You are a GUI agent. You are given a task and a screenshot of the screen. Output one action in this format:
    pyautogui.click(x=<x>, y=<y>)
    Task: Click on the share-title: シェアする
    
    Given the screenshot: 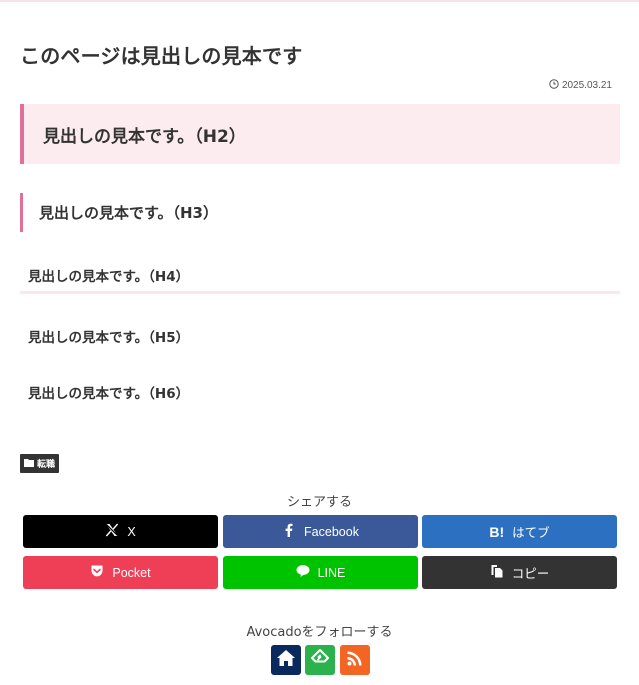 What is the action you would take?
    pyautogui.click(x=319, y=502)
    